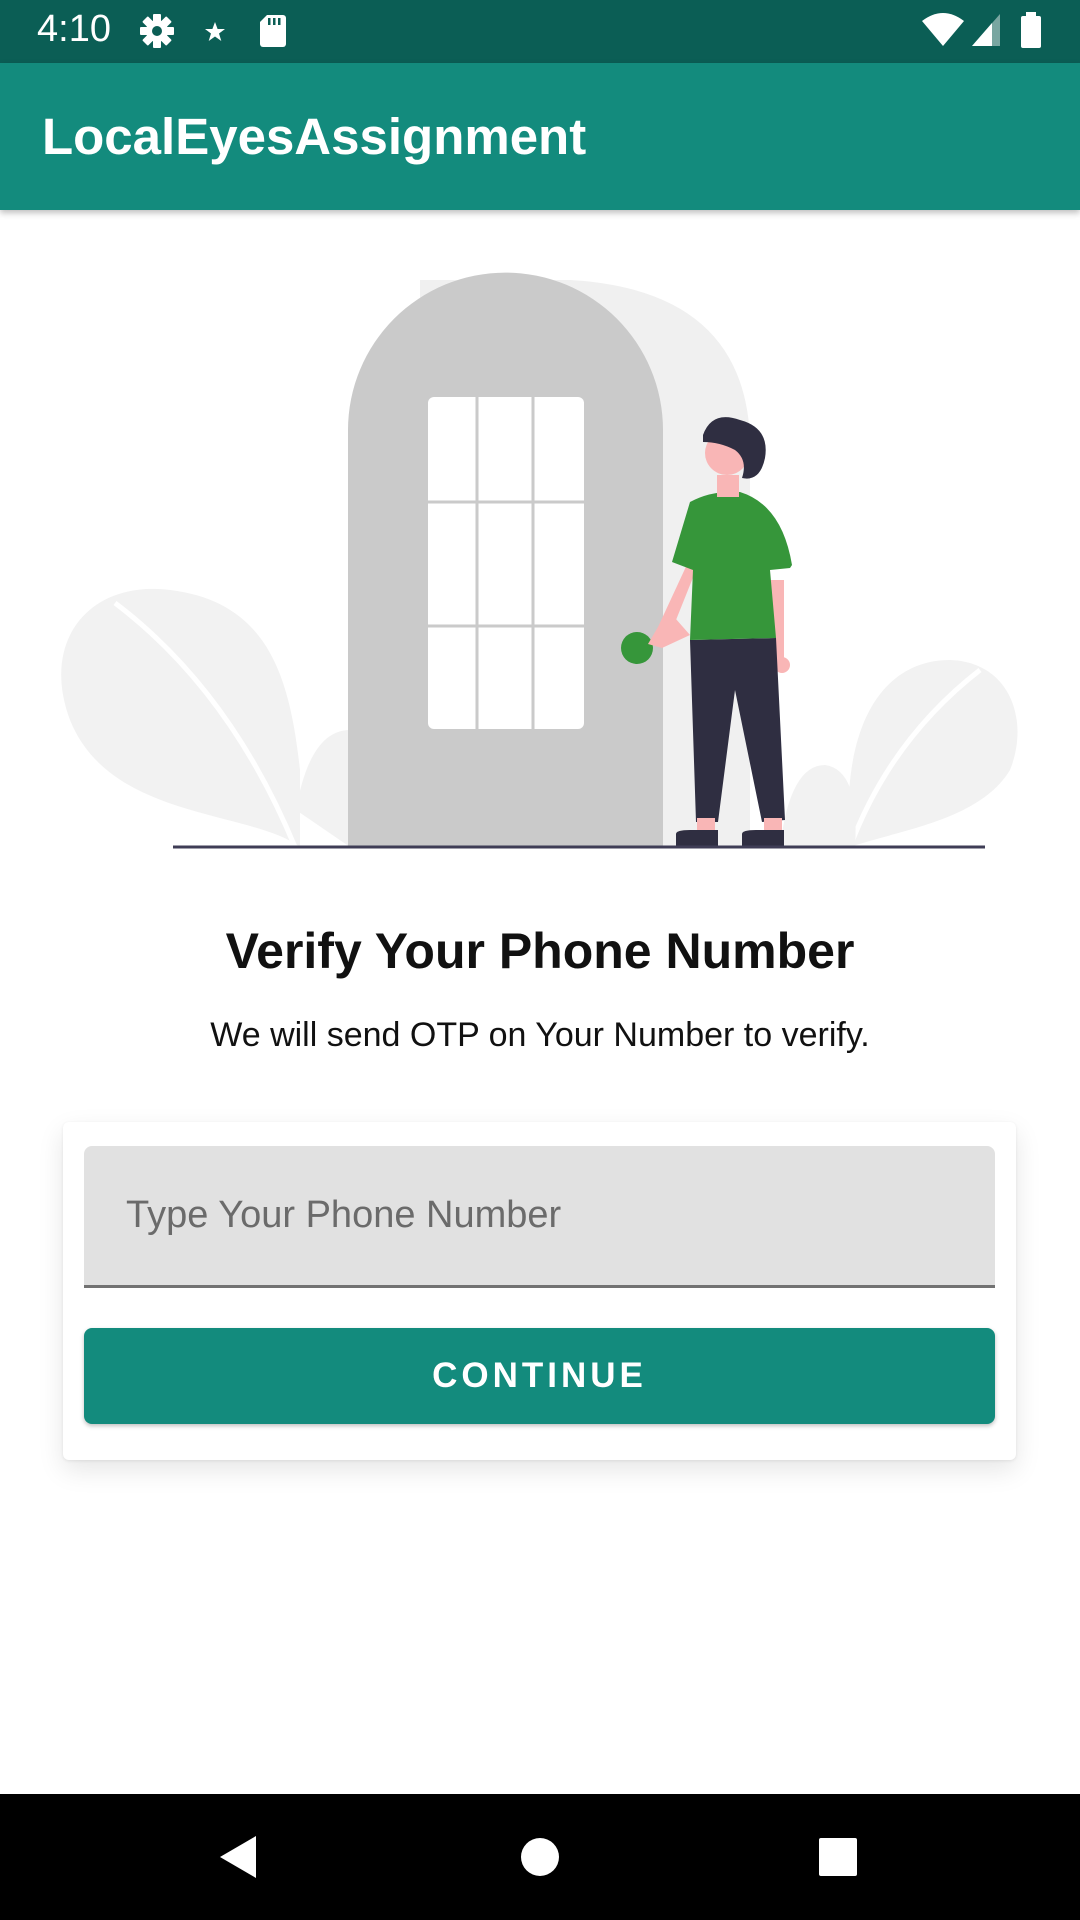 Image resolution: width=1080 pixels, height=1920 pixels. Describe the element at coordinates (933, 753) in the screenshot. I see `right-leaf` at that location.